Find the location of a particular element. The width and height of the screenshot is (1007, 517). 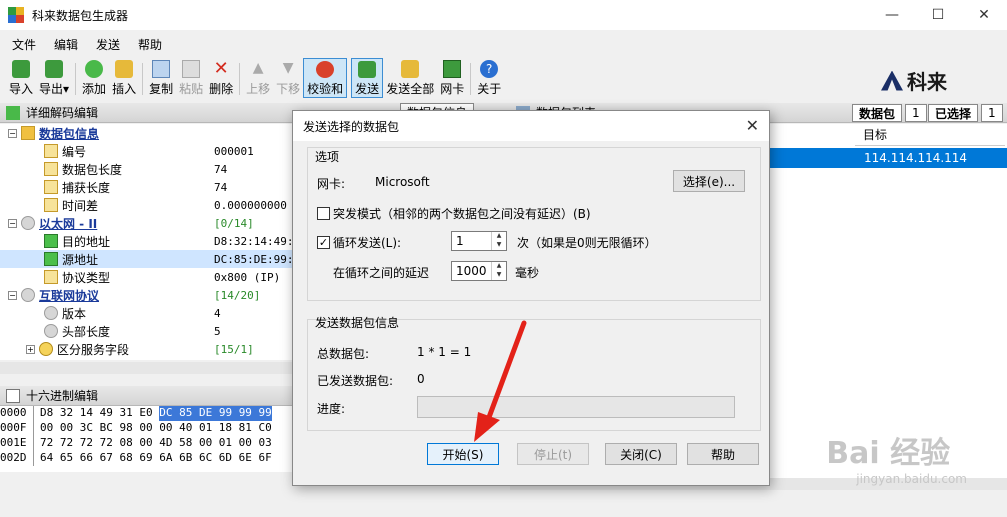

menu-edit: 编辑 is located at coordinates (63, 44).